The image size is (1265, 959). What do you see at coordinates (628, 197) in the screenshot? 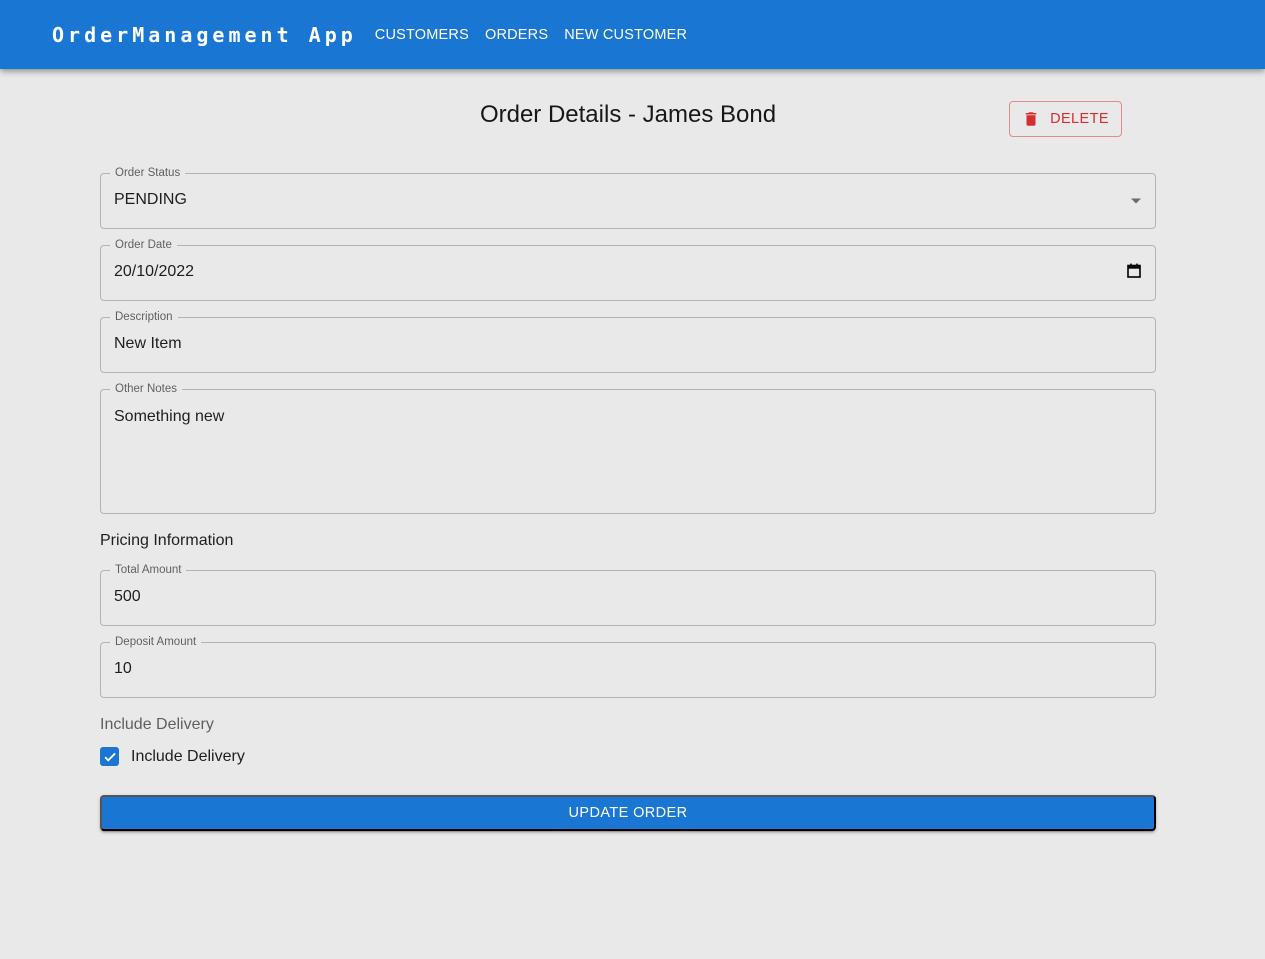
I see `order-status-select: Order Status PENDING` at bounding box center [628, 197].